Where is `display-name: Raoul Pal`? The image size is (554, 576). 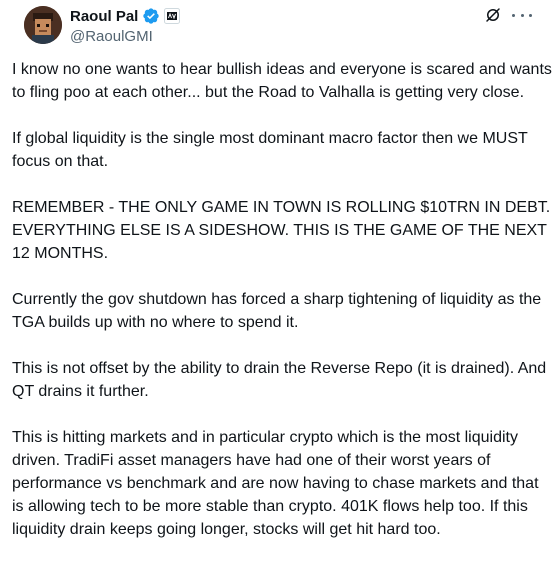
display-name: Raoul Pal is located at coordinates (104, 16).